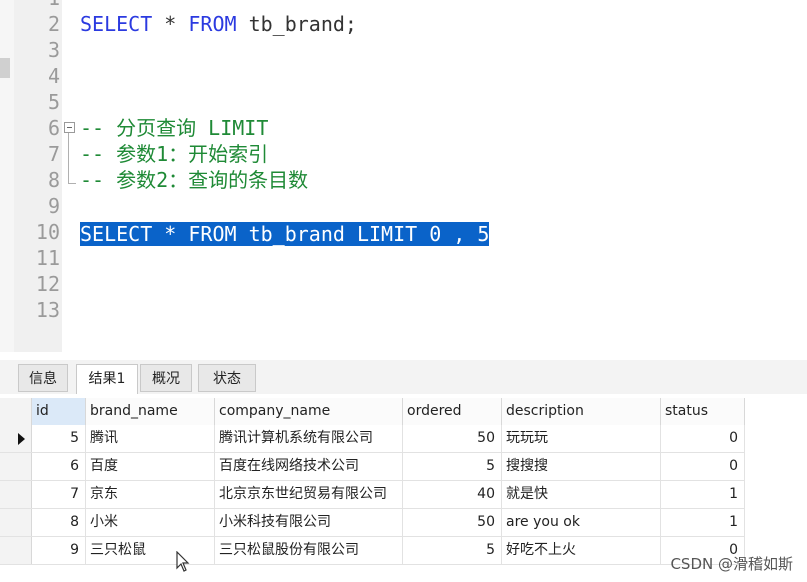 The width and height of the screenshot is (807, 582). What do you see at coordinates (174, 154) in the screenshot?
I see `comment-line-7: -- 参数1：开始索引` at bounding box center [174, 154].